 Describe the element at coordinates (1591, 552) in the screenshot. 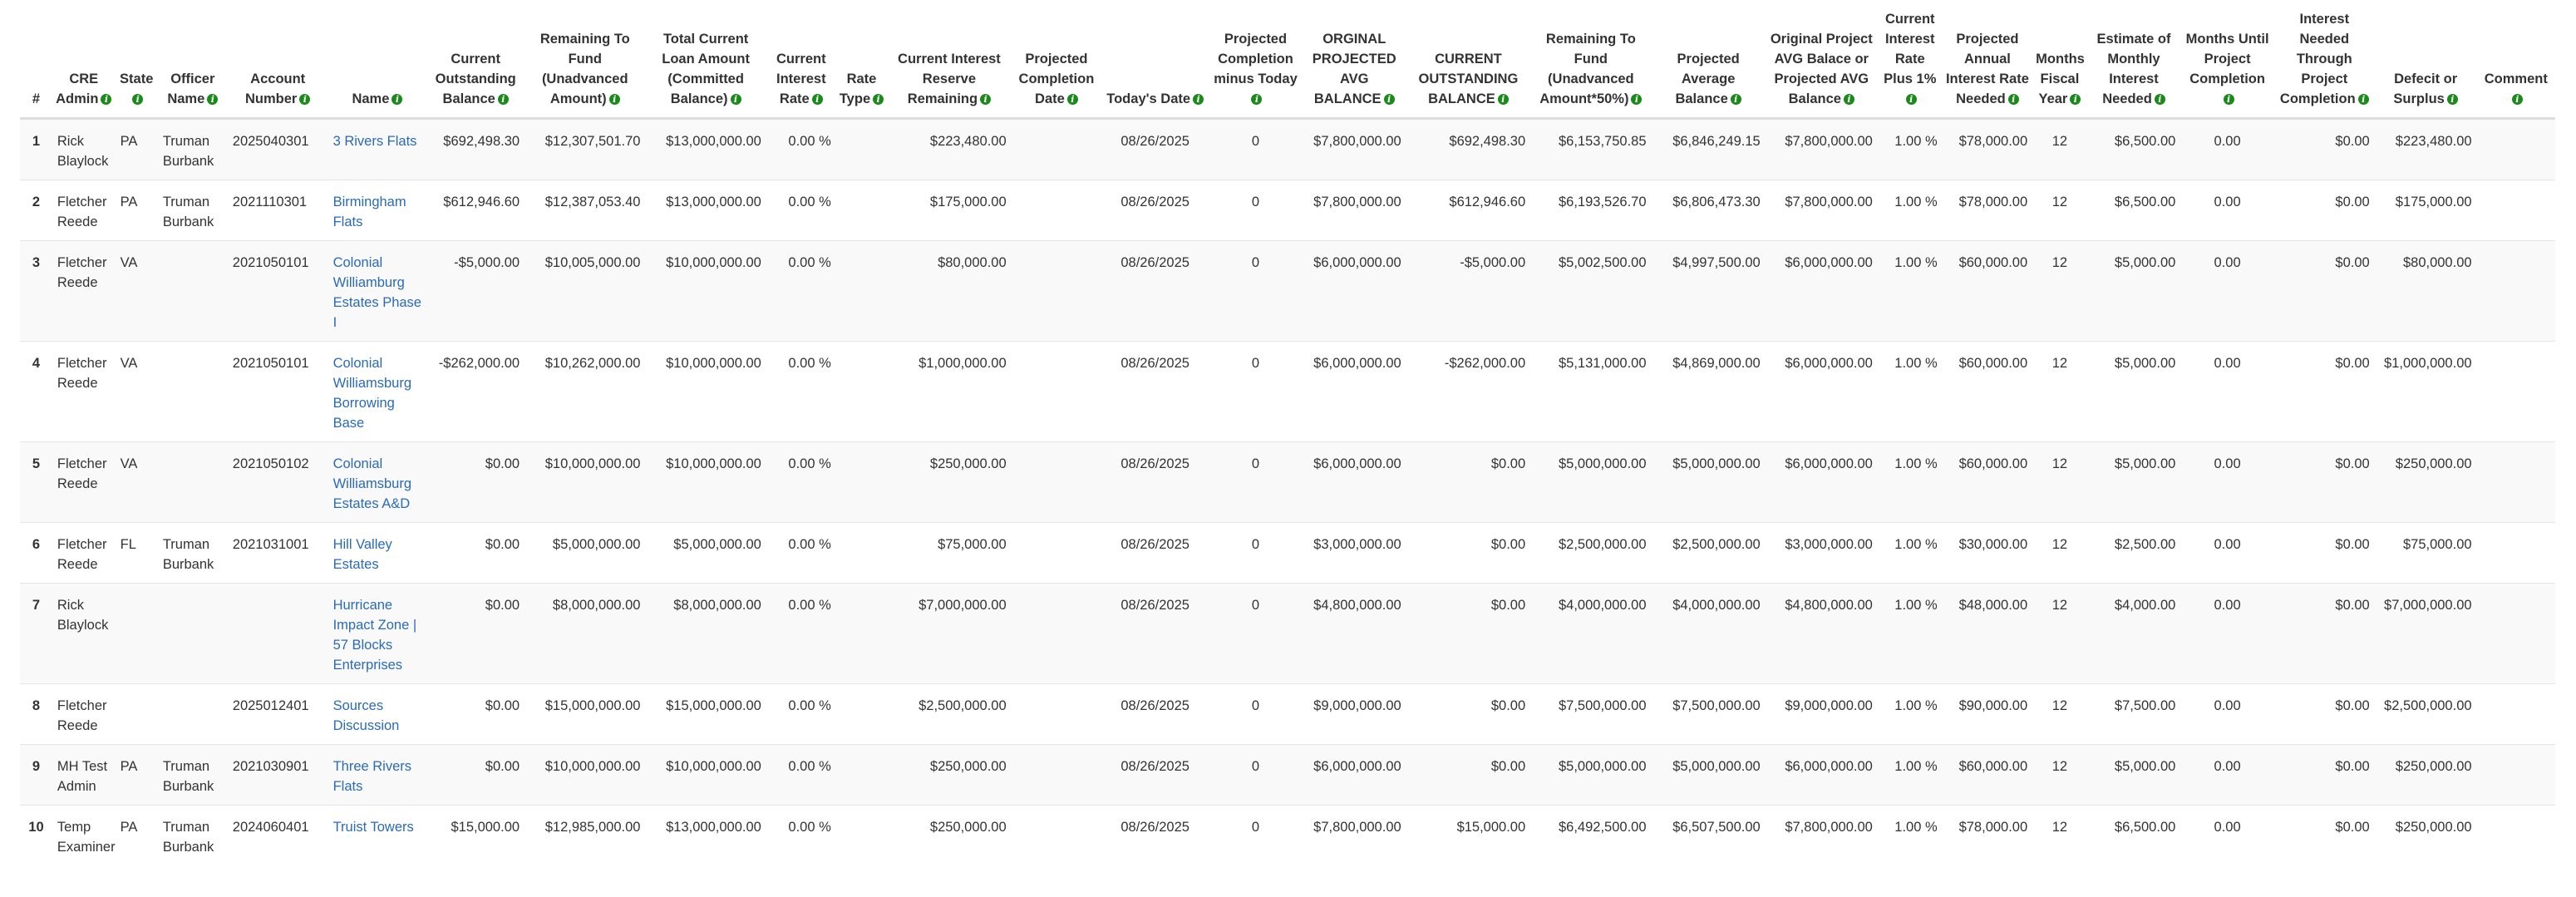

I see `cell-remaining-to-fund-50: $2,500,000.00` at that location.